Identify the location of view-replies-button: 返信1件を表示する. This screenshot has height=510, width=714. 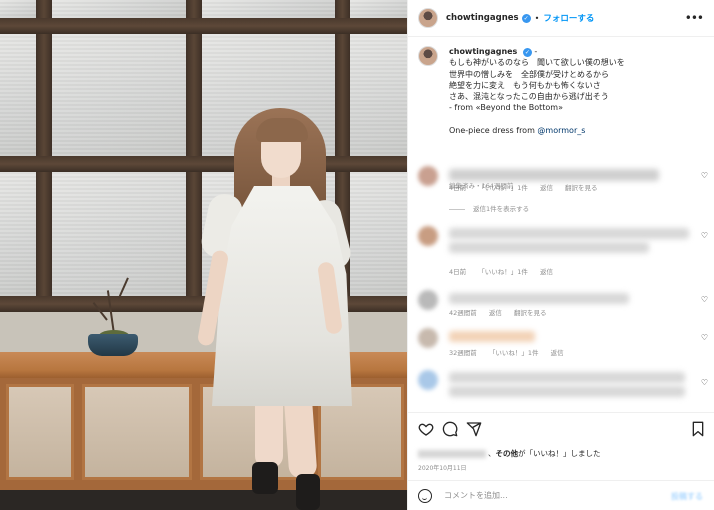
(489, 208).